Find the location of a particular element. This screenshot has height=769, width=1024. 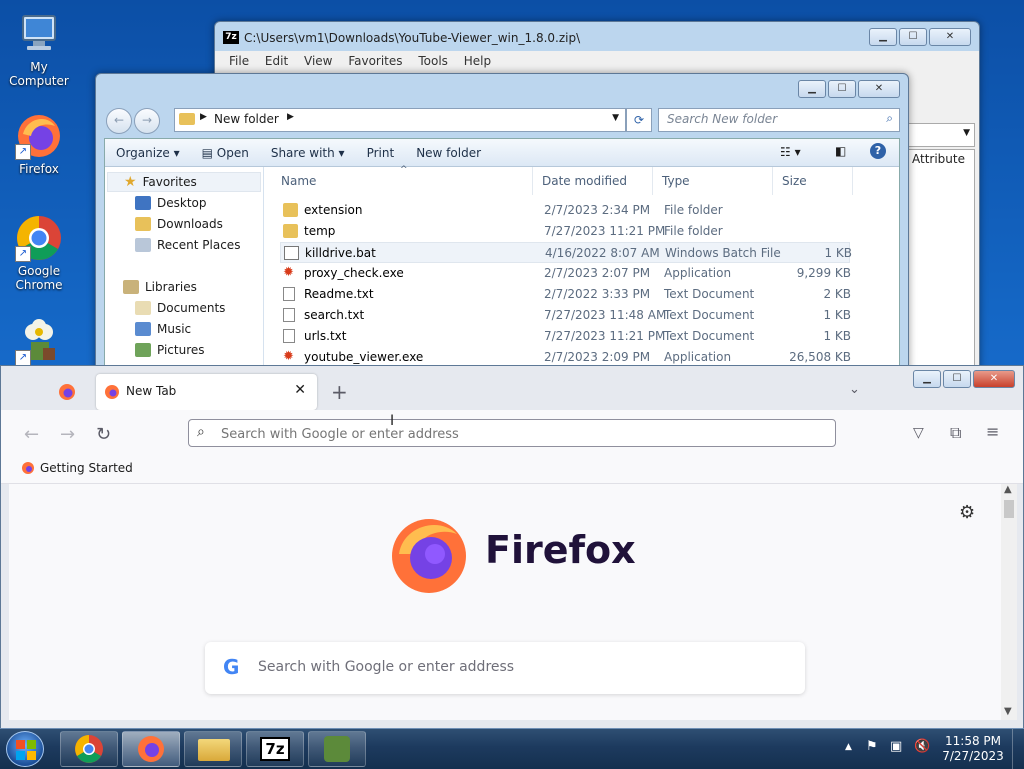

sevenzip-path-dropdown: ▼ is located at coordinates (940, 135).